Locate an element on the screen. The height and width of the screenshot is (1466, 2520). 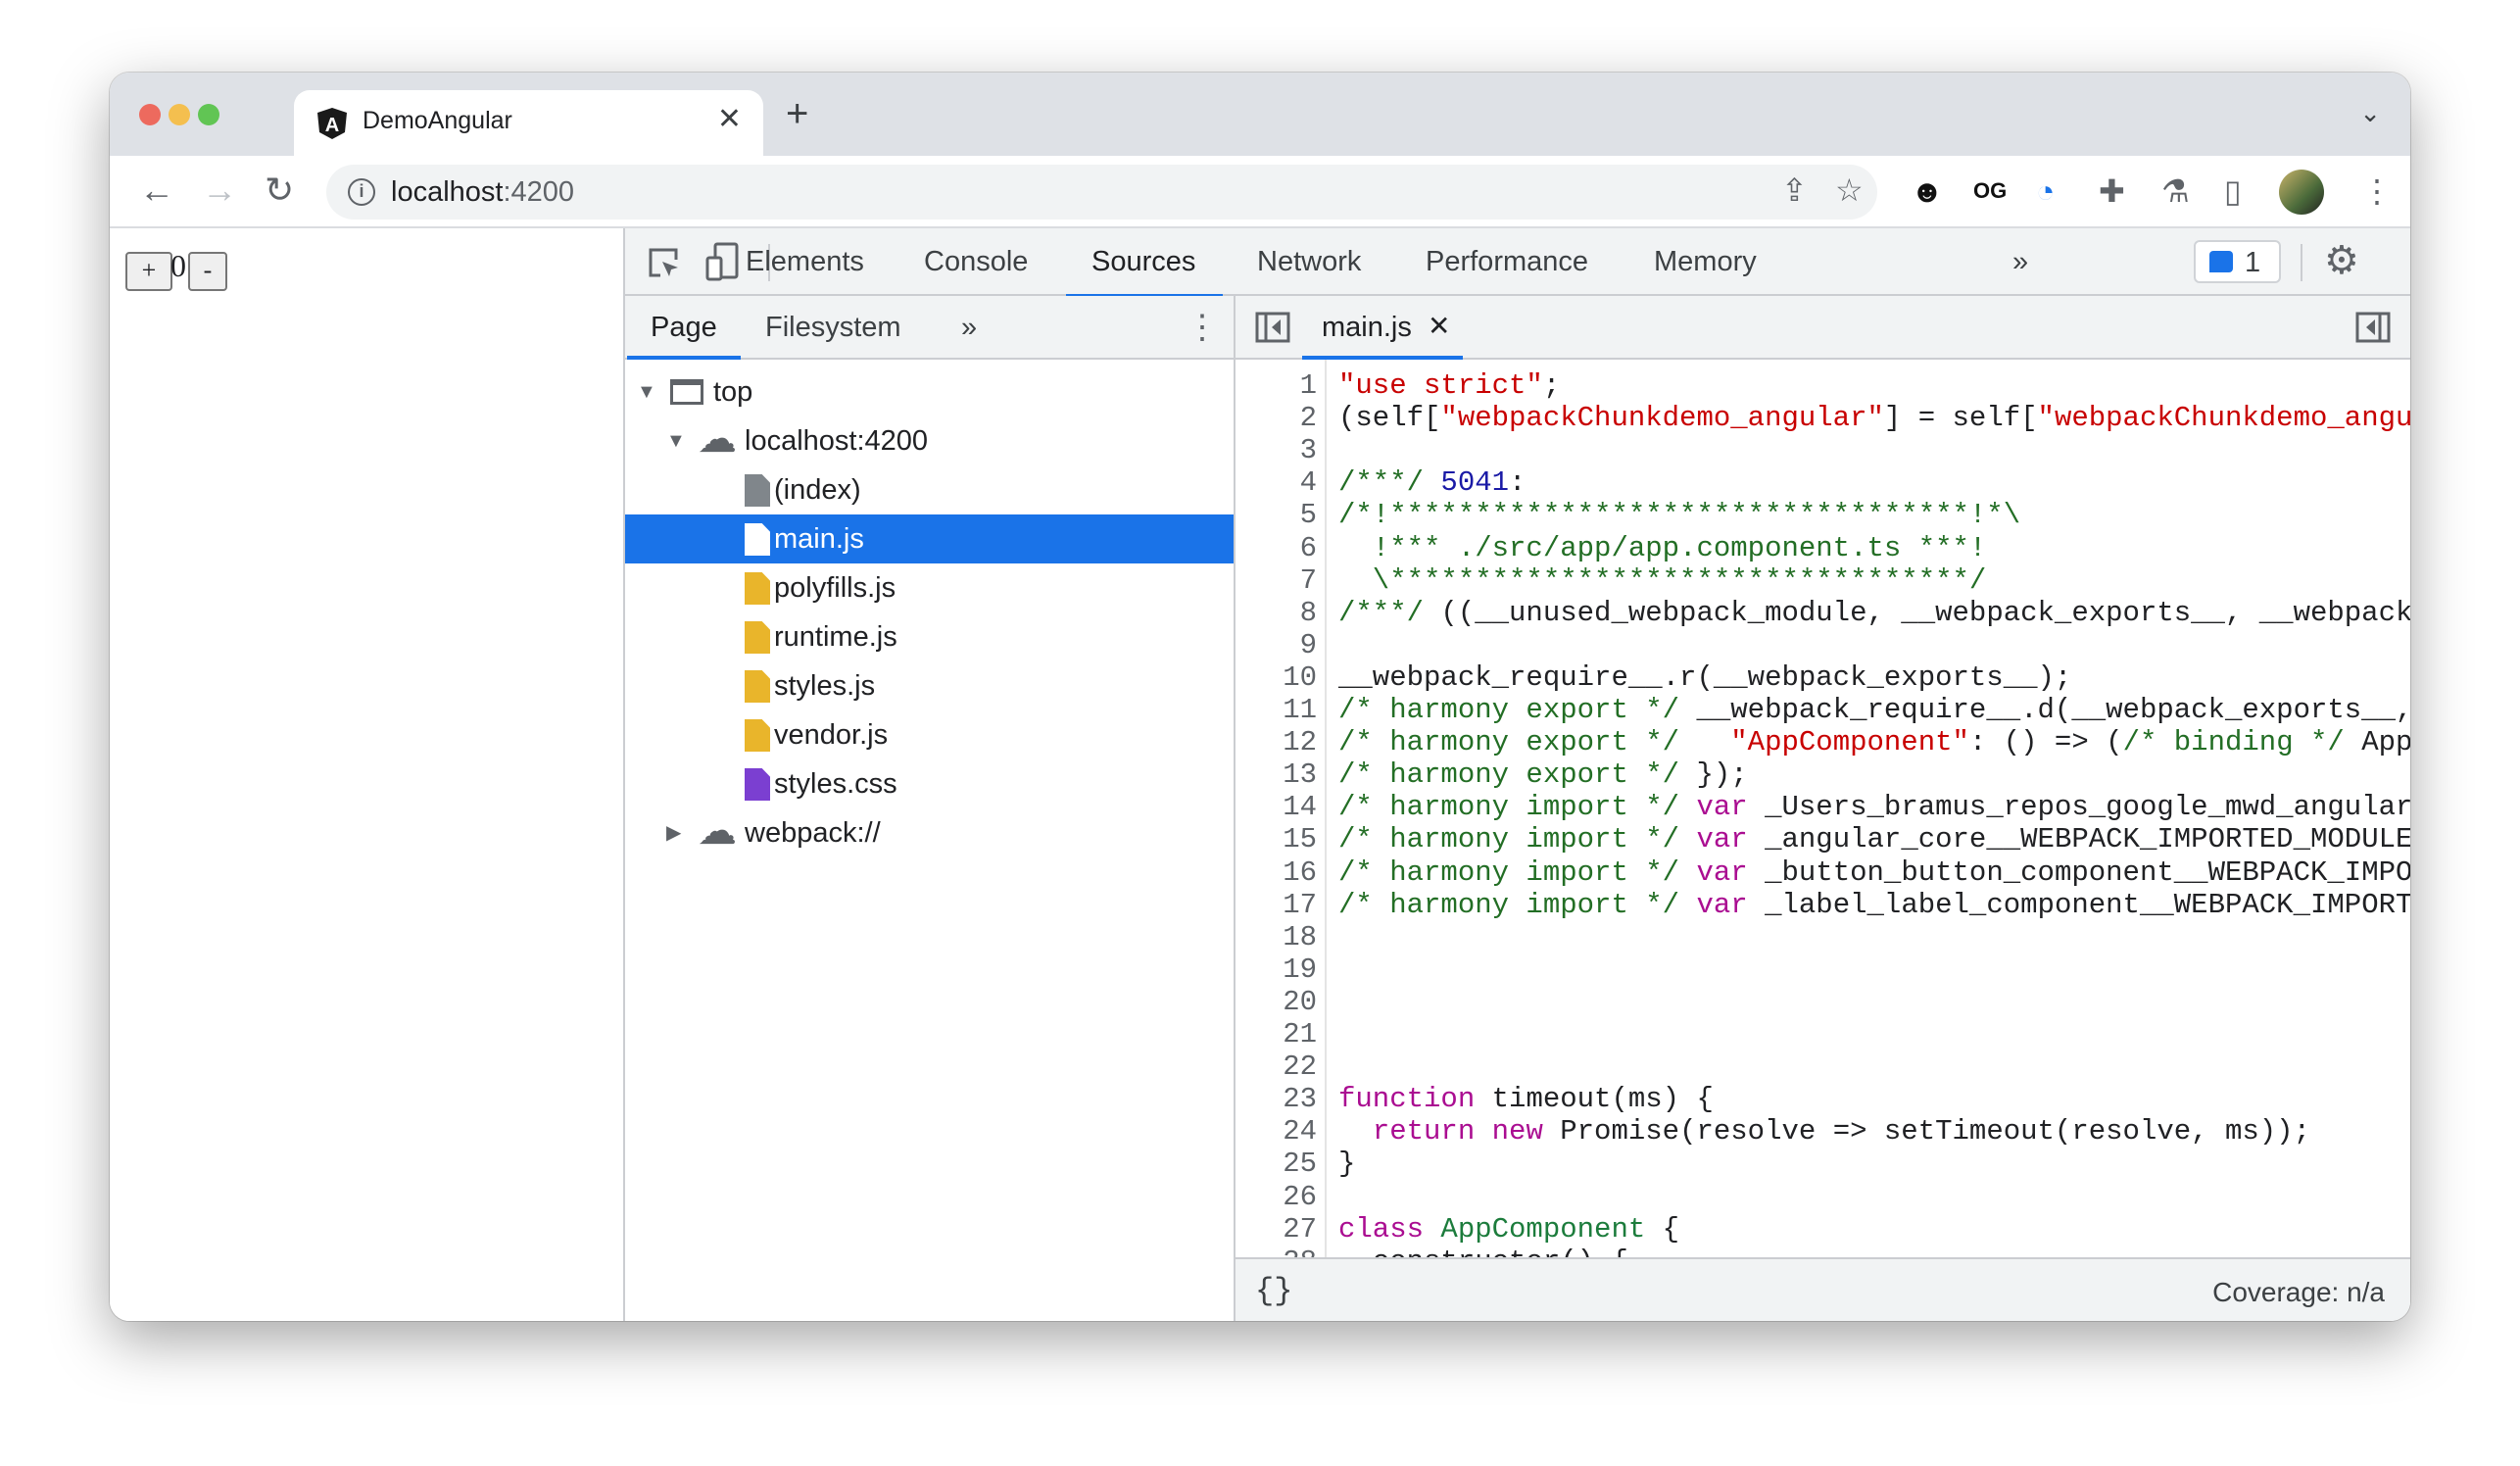
pretty-print-button: {} is located at coordinates (1273, 1291).